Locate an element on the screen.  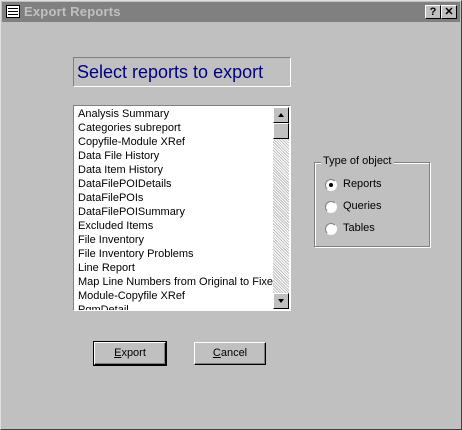
radio-label-tables: Tables is located at coordinates (359, 228).